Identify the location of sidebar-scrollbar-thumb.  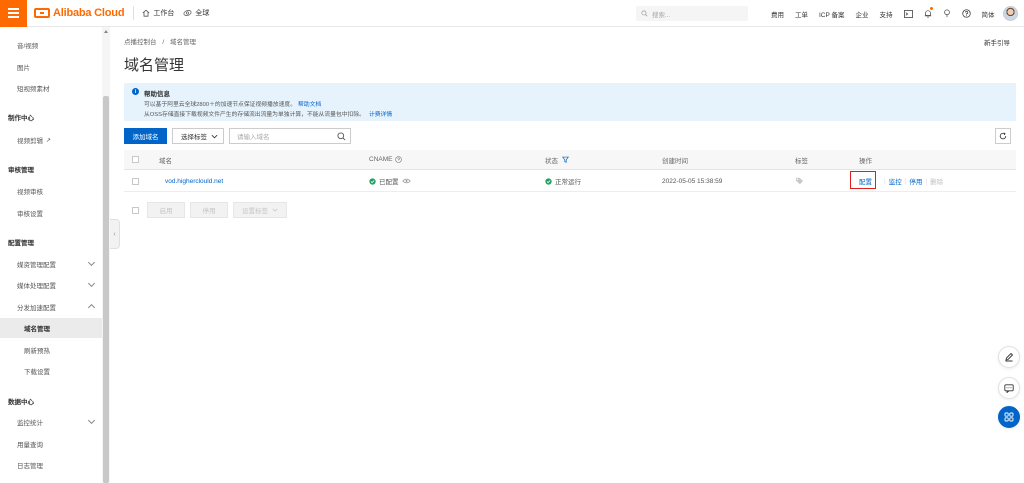
(106, 289).